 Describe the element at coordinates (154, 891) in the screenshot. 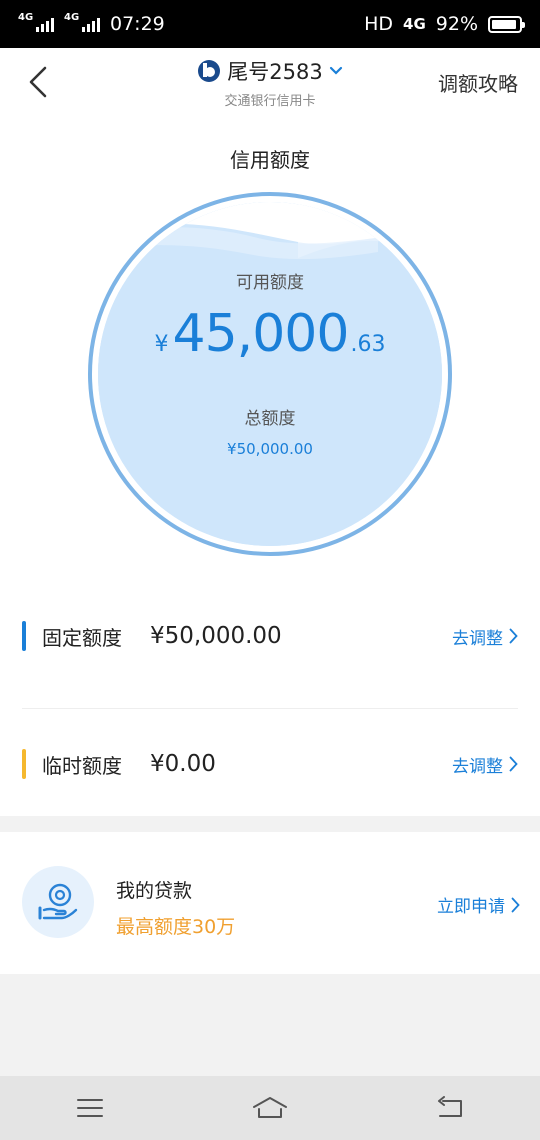

I see `loan-title: 我的贷款` at that location.